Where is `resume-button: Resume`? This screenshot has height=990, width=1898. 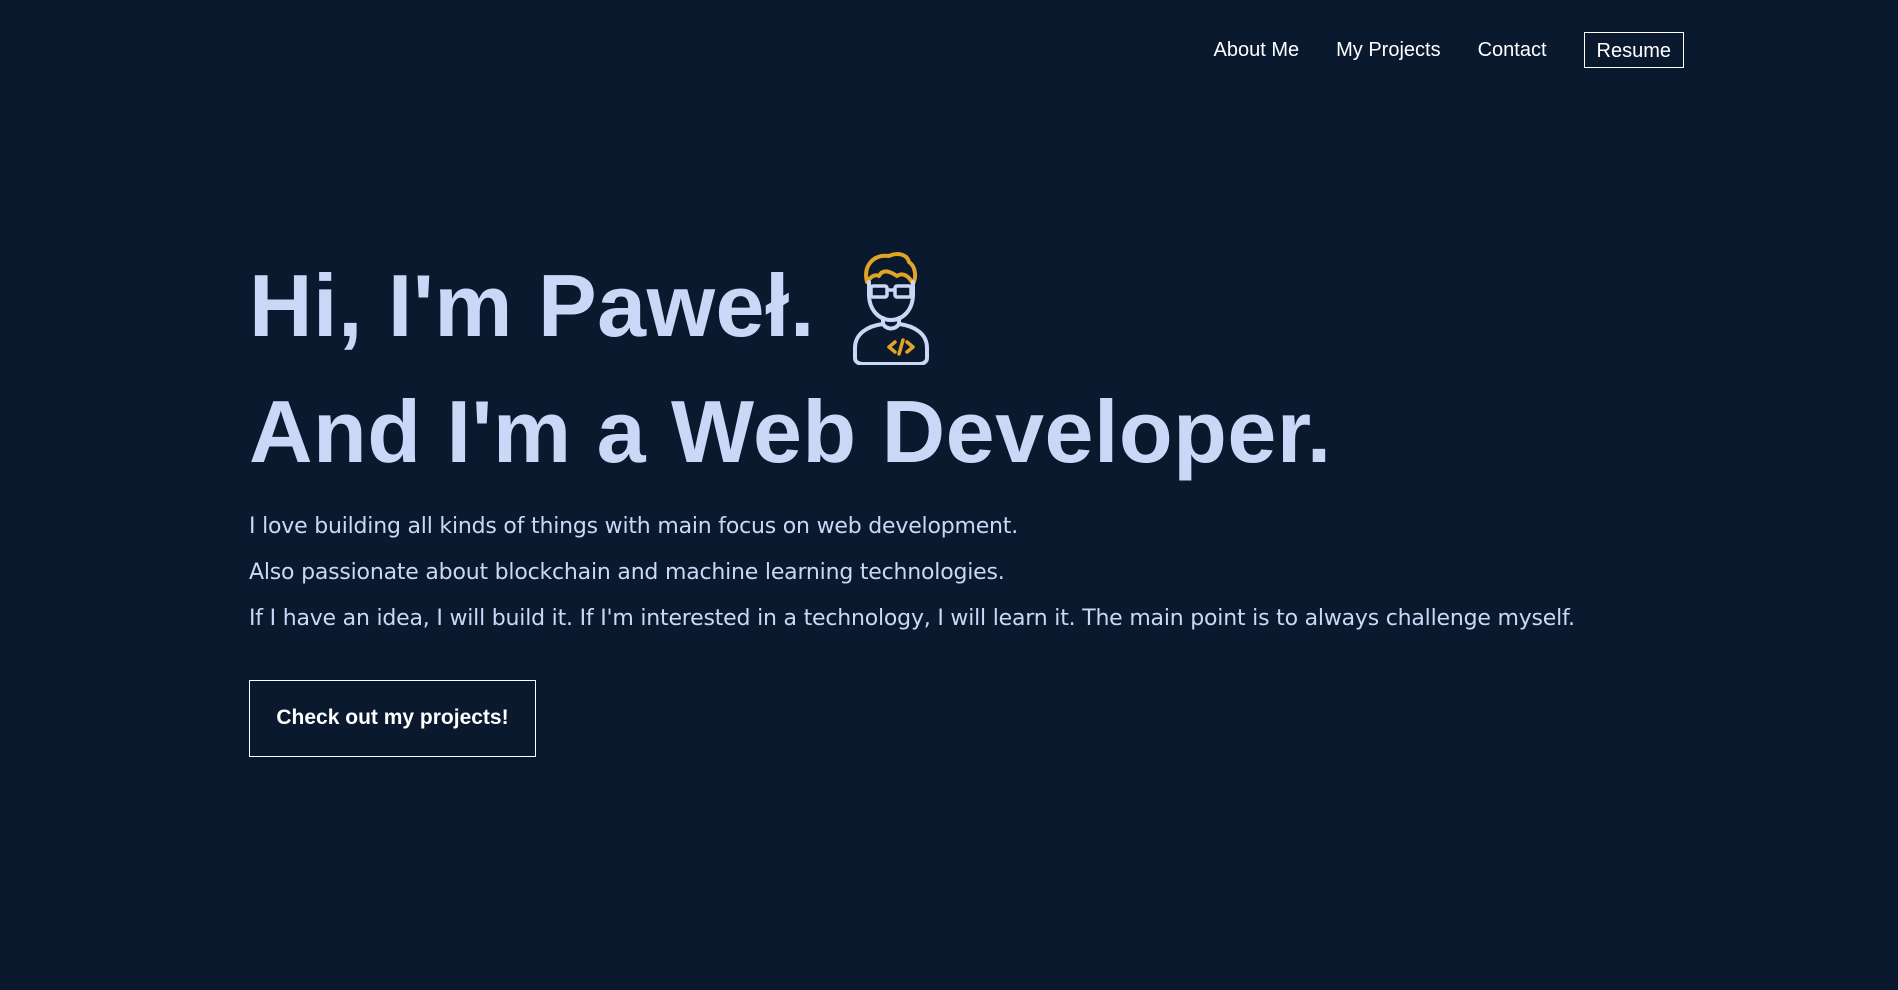 resume-button: Resume is located at coordinates (1633, 50).